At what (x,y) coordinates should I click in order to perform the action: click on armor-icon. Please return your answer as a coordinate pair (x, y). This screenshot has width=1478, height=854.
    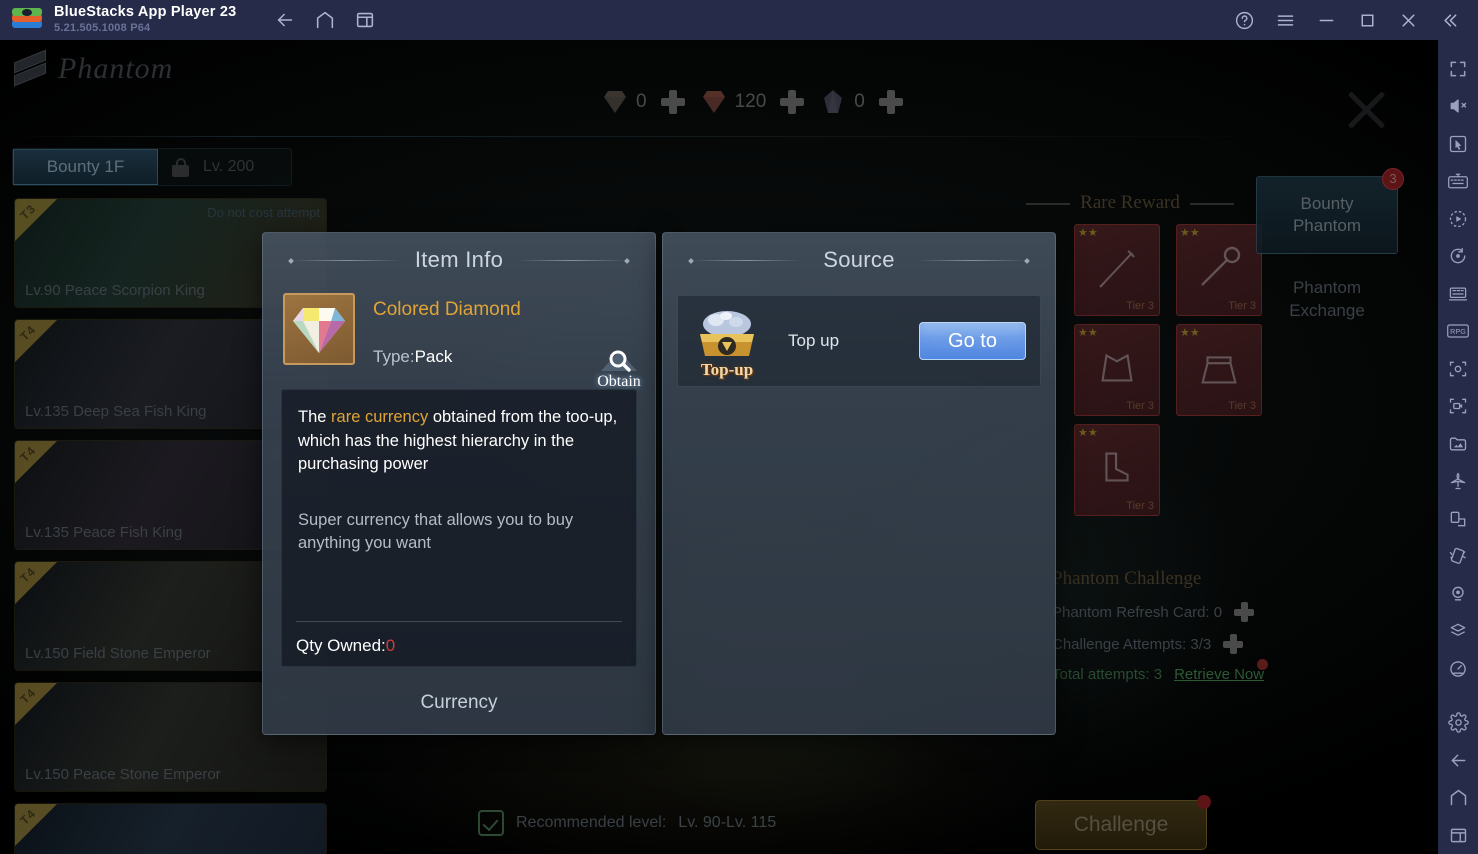
    Looking at the image, I should click on (1117, 368).